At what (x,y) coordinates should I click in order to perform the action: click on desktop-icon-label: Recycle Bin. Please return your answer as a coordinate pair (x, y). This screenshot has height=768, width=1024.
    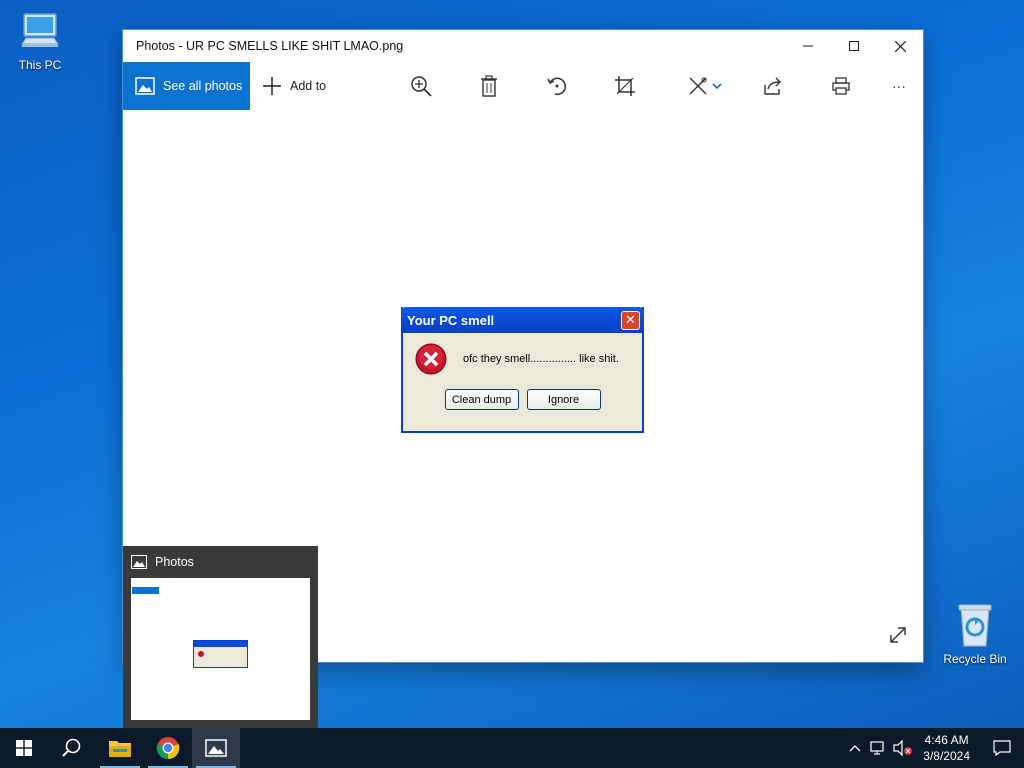
    Looking at the image, I should click on (975, 659).